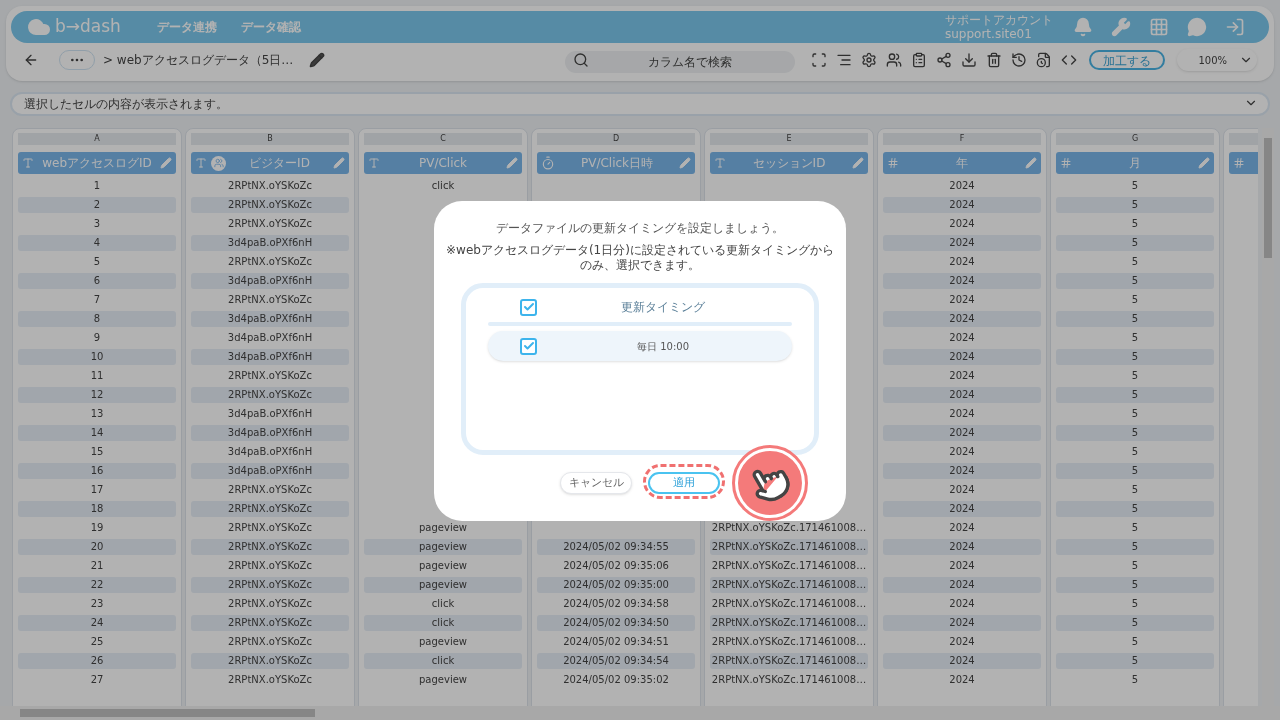 Image resolution: width=1280 pixels, height=720 pixels. I want to click on cancel-button: キャンセル, so click(596, 483).